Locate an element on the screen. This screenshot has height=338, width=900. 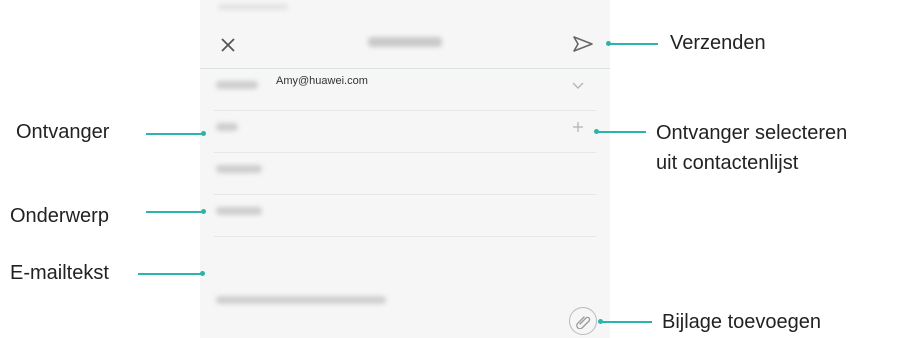
to-label is located at coordinates (227, 127).